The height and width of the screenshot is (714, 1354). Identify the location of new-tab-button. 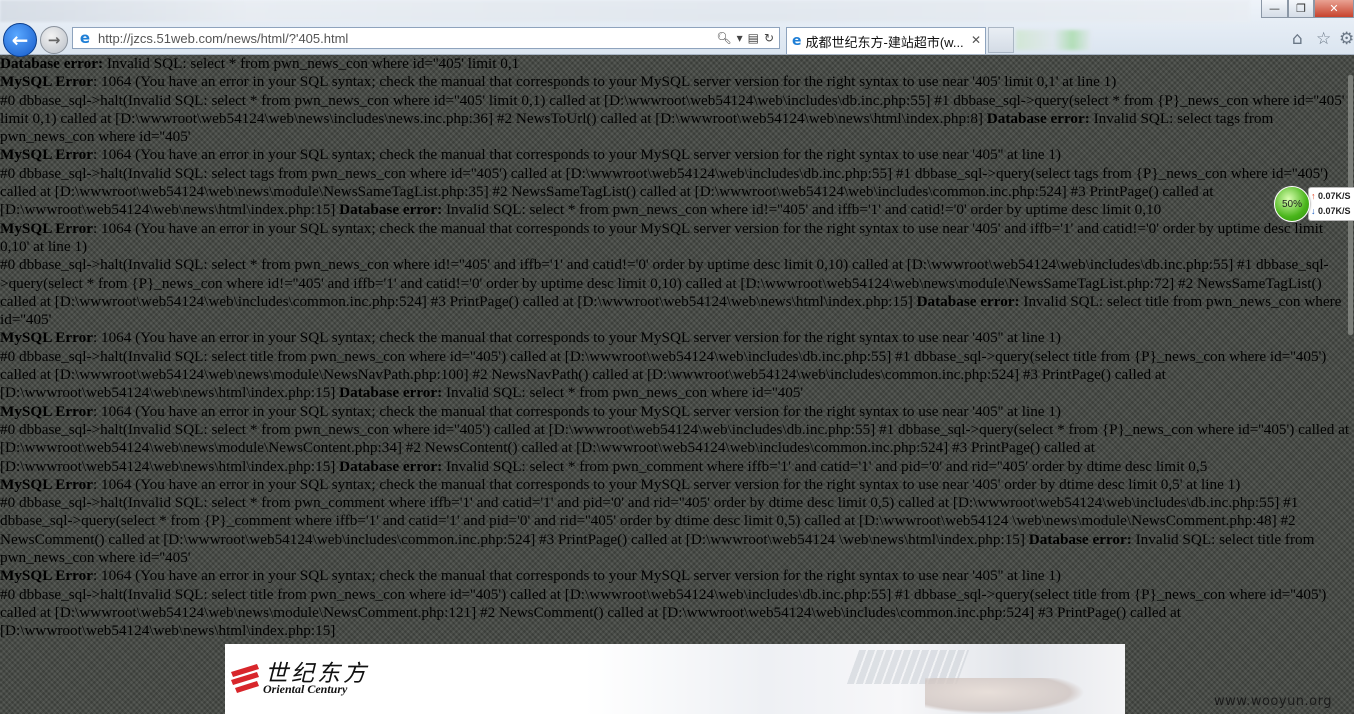
(1001, 40).